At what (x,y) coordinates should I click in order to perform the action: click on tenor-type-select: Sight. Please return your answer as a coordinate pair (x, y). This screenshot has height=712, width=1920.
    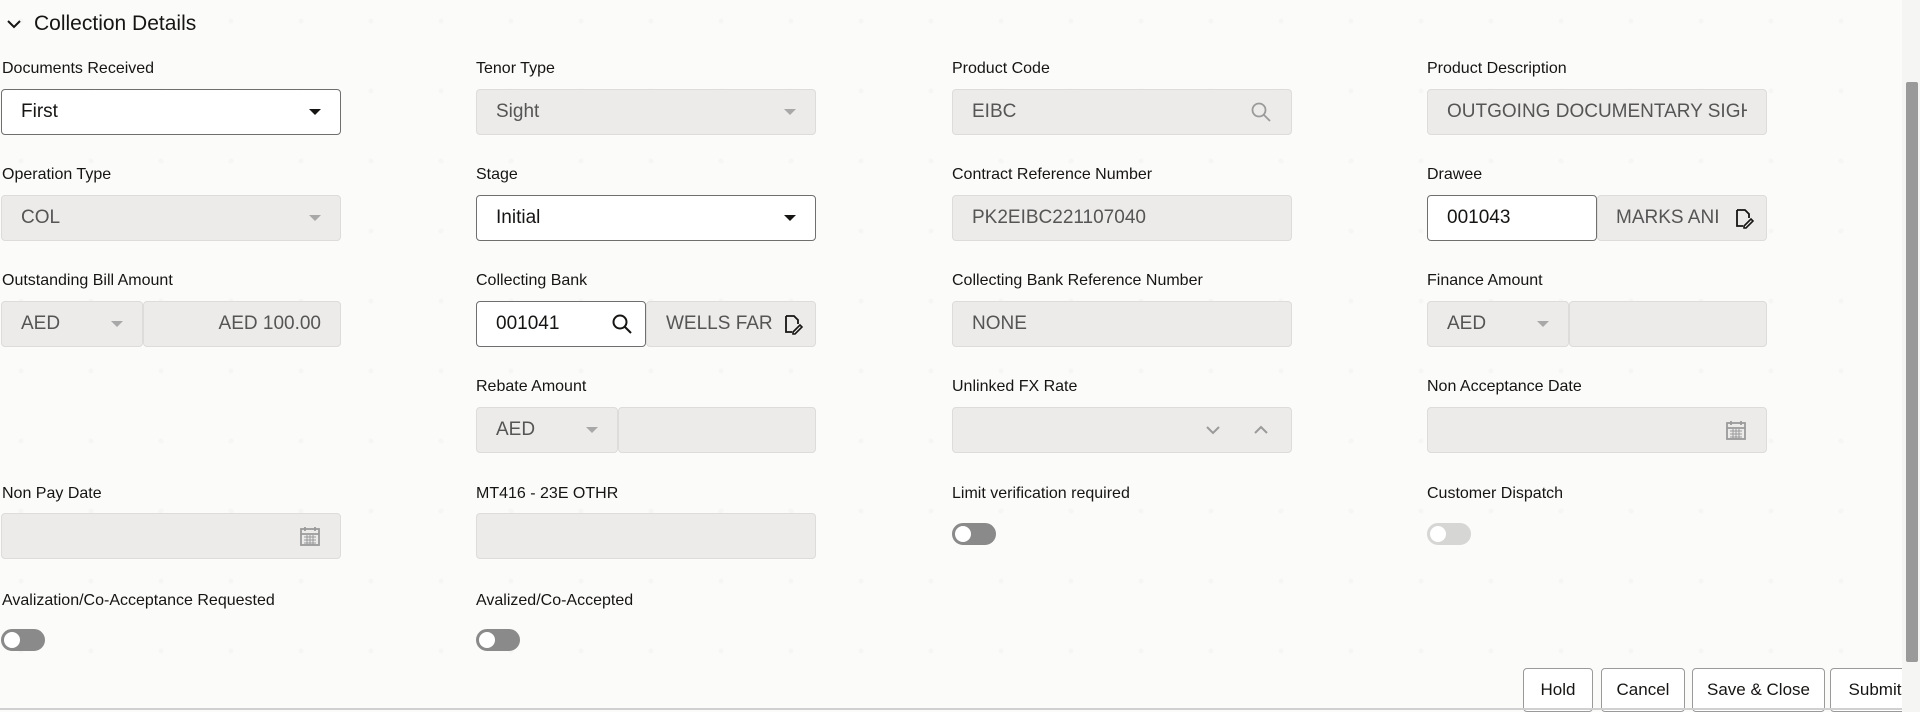
    Looking at the image, I should click on (646, 112).